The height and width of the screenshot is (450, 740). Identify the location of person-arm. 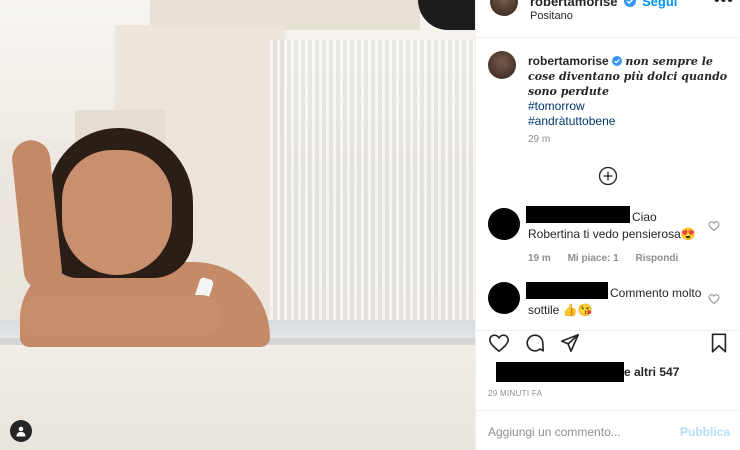
(37, 215).